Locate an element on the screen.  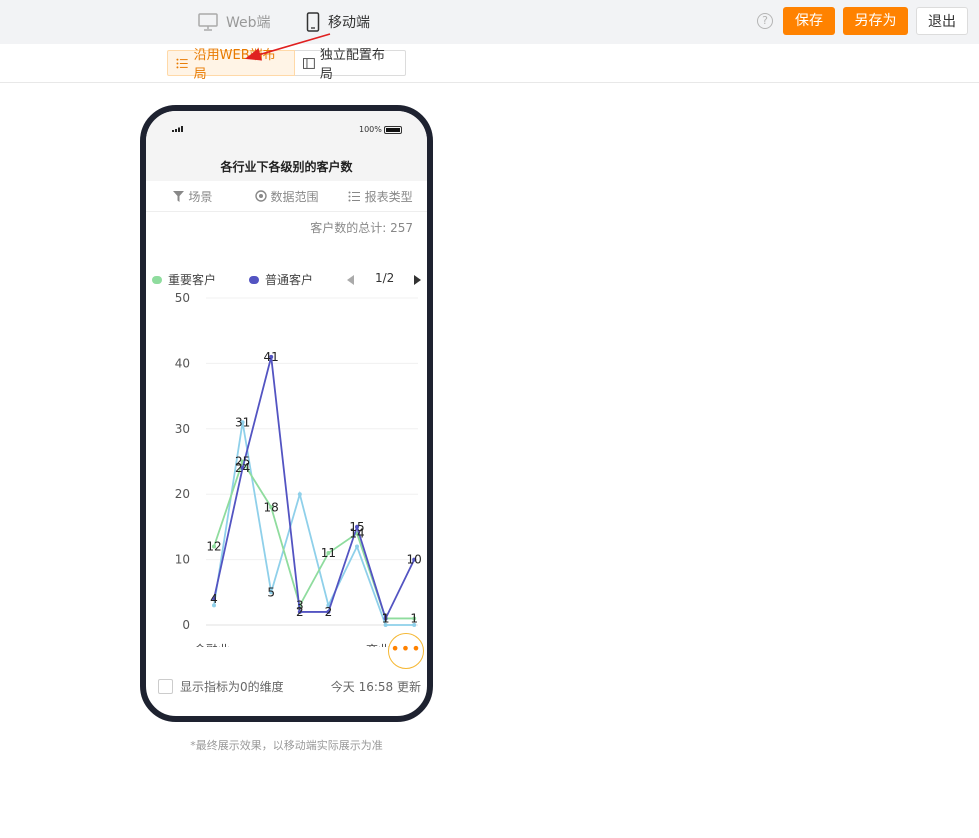
filter-bar: 场景 数据范围 报表类型 is located at coordinates (286, 196).